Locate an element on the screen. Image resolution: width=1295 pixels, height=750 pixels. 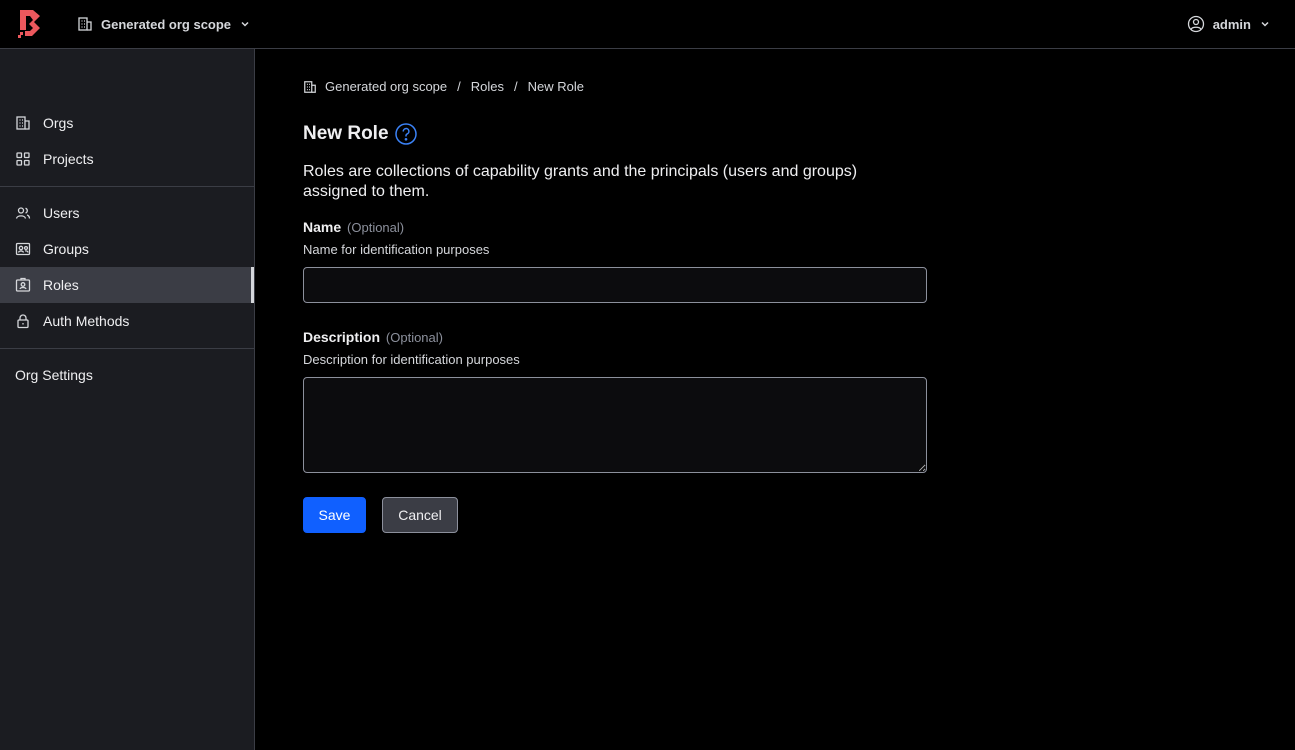
user-menu-label: admin is located at coordinates (1231, 24).